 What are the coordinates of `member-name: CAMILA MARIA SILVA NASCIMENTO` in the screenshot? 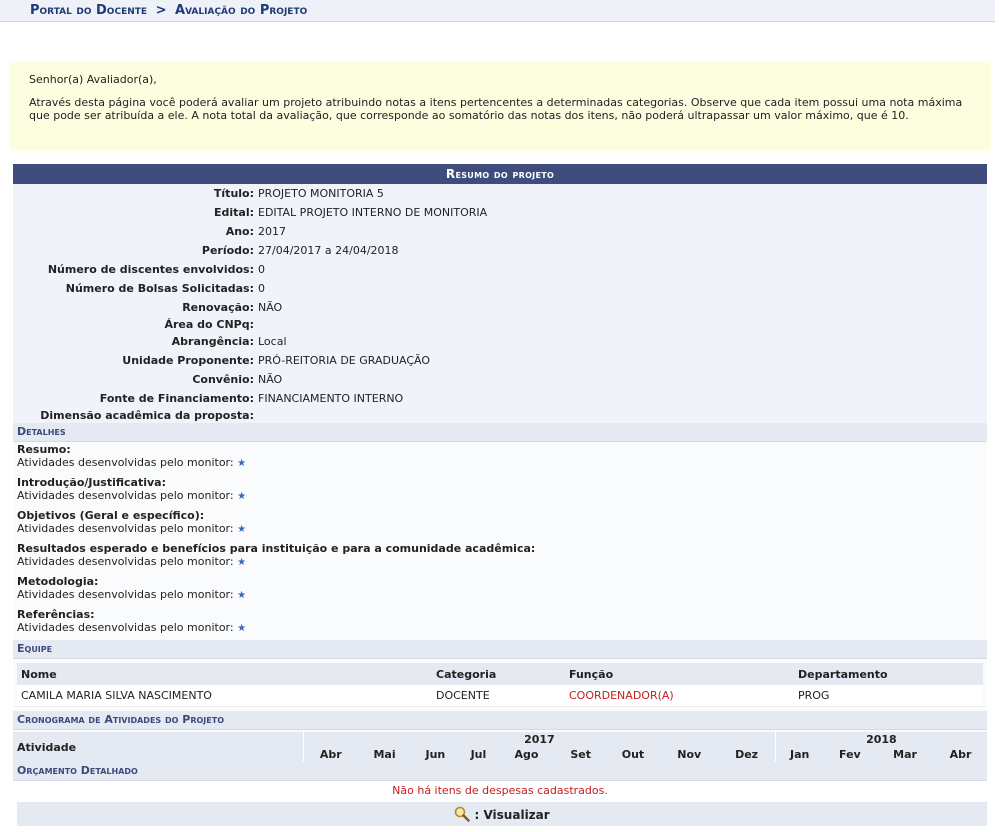 It's located at (224, 696).